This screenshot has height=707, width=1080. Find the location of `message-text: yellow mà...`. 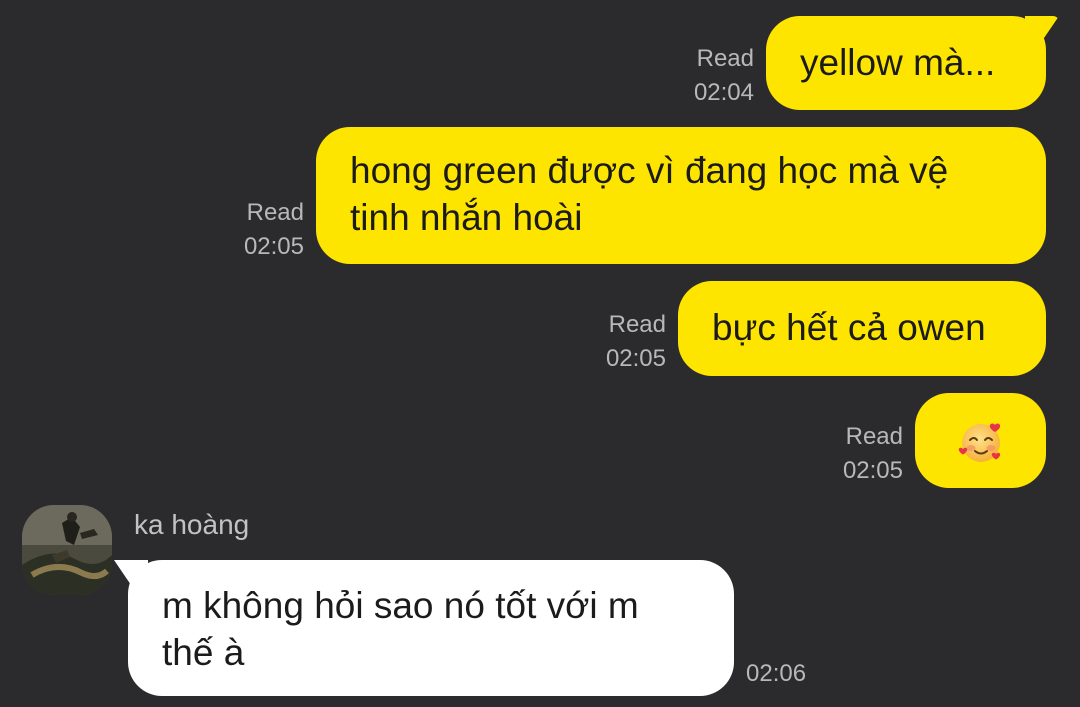

message-text: yellow mà... is located at coordinates (898, 62).